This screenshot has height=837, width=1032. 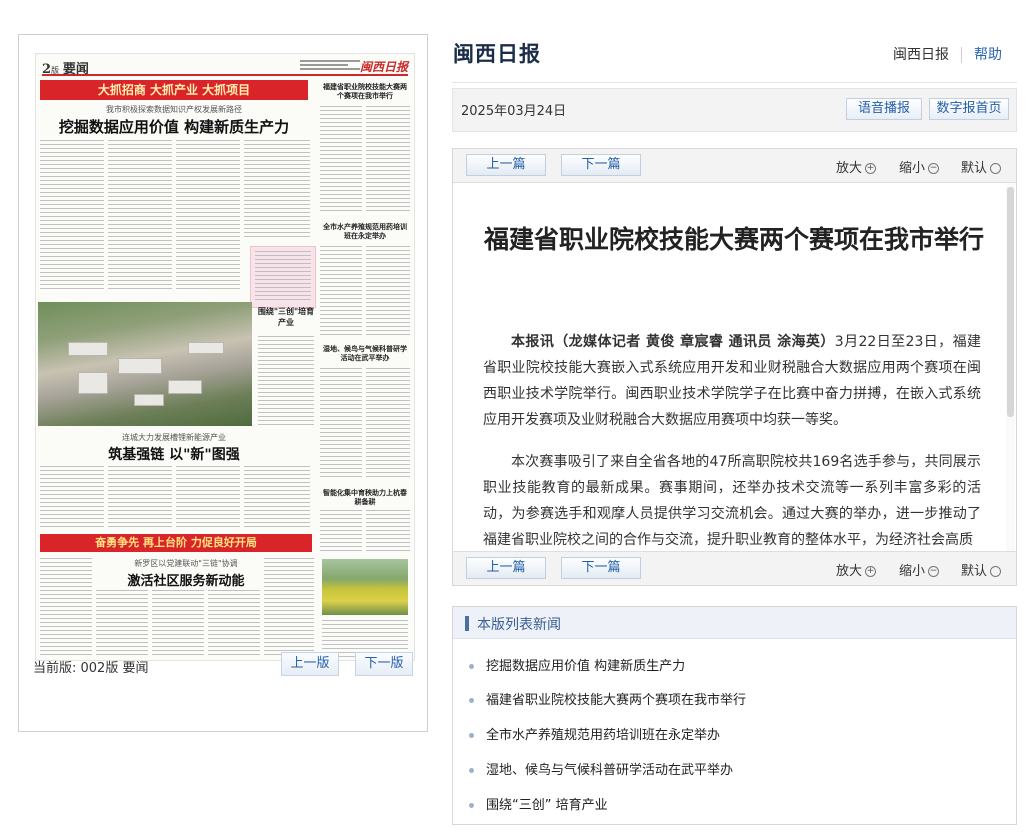 What do you see at coordinates (506, 165) in the screenshot?
I see `prev-article-button: 上一篇` at bounding box center [506, 165].